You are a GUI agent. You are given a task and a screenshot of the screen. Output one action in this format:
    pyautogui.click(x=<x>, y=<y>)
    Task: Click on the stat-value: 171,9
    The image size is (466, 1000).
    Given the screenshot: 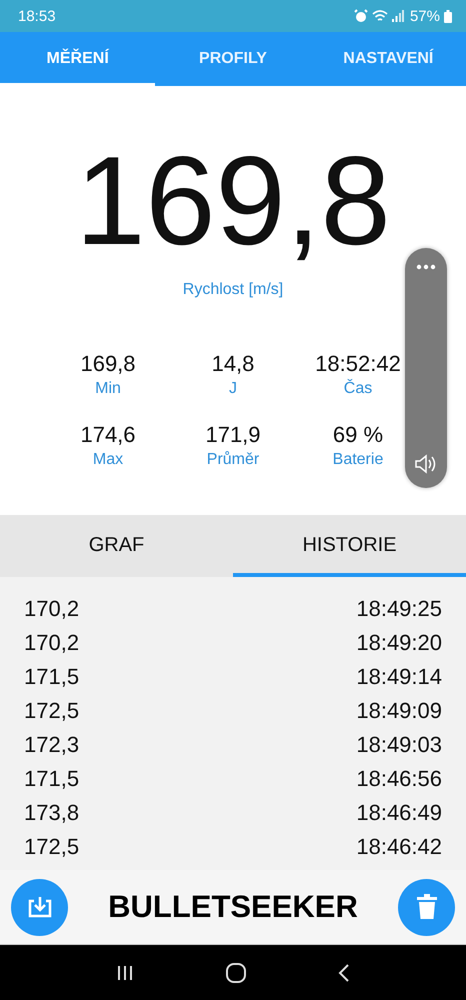 What is the action you would take?
    pyautogui.click(x=233, y=435)
    